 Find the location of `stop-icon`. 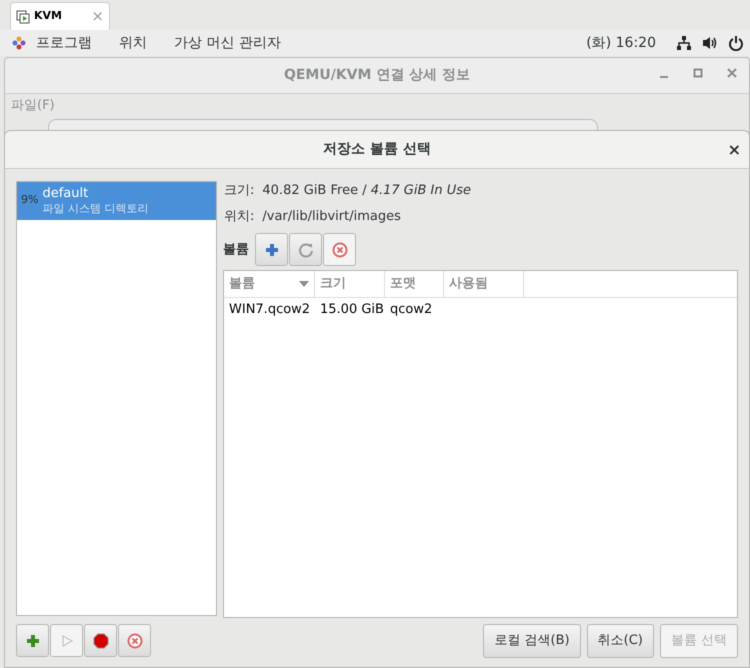

stop-icon is located at coordinates (100, 640).